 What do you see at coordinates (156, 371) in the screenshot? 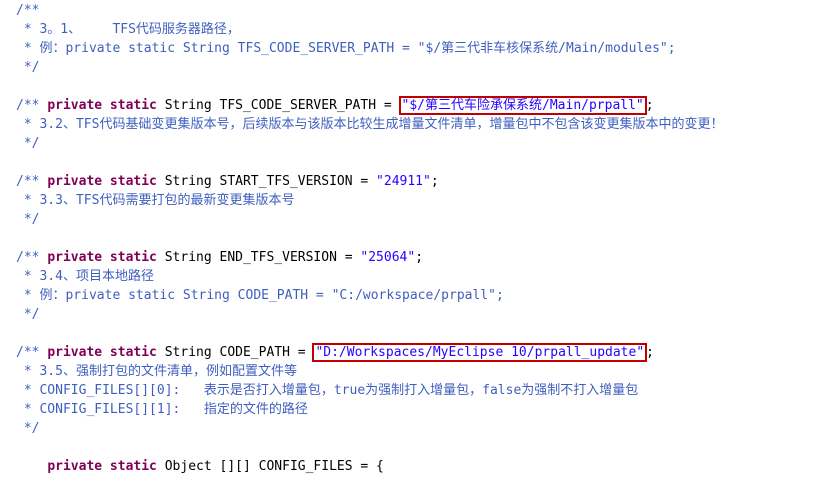
I see `comment-line: * 3.5、强制打包的文件清单，例如配置文件等` at bounding box center [156, 371].